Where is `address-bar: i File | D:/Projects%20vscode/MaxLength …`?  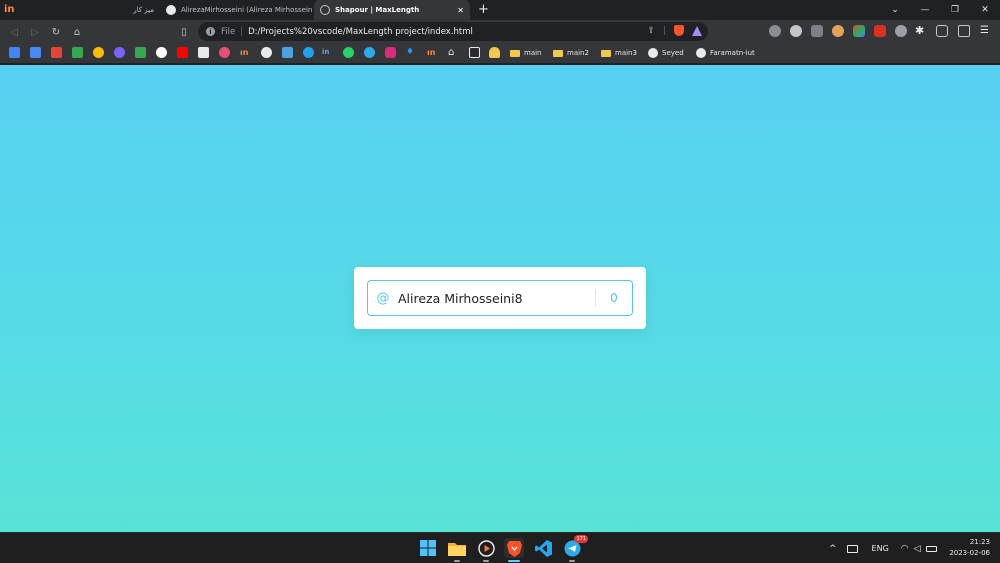
address-bar: i File | D:/Projects%20vscode/MaxLength … is located at coordinates (453, 31).